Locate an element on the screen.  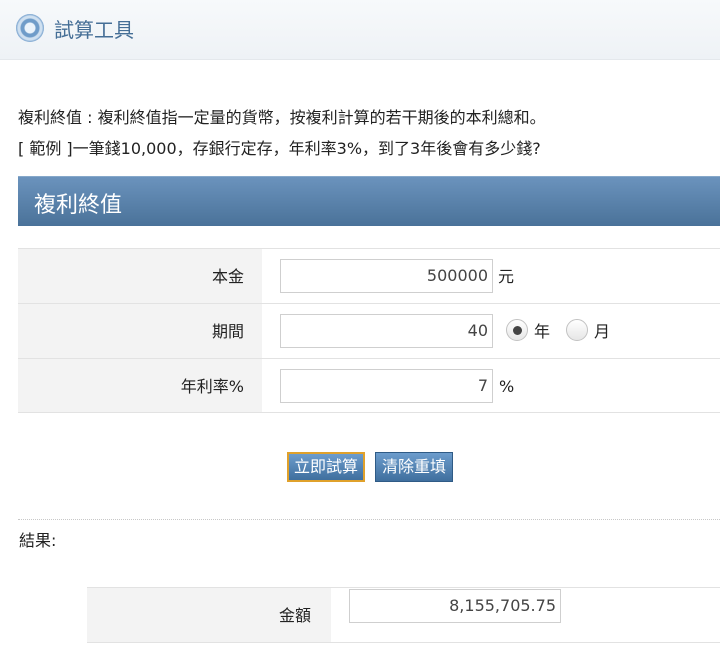
period-row: 期間 40 年 月 is located at coordinates (369, 330).